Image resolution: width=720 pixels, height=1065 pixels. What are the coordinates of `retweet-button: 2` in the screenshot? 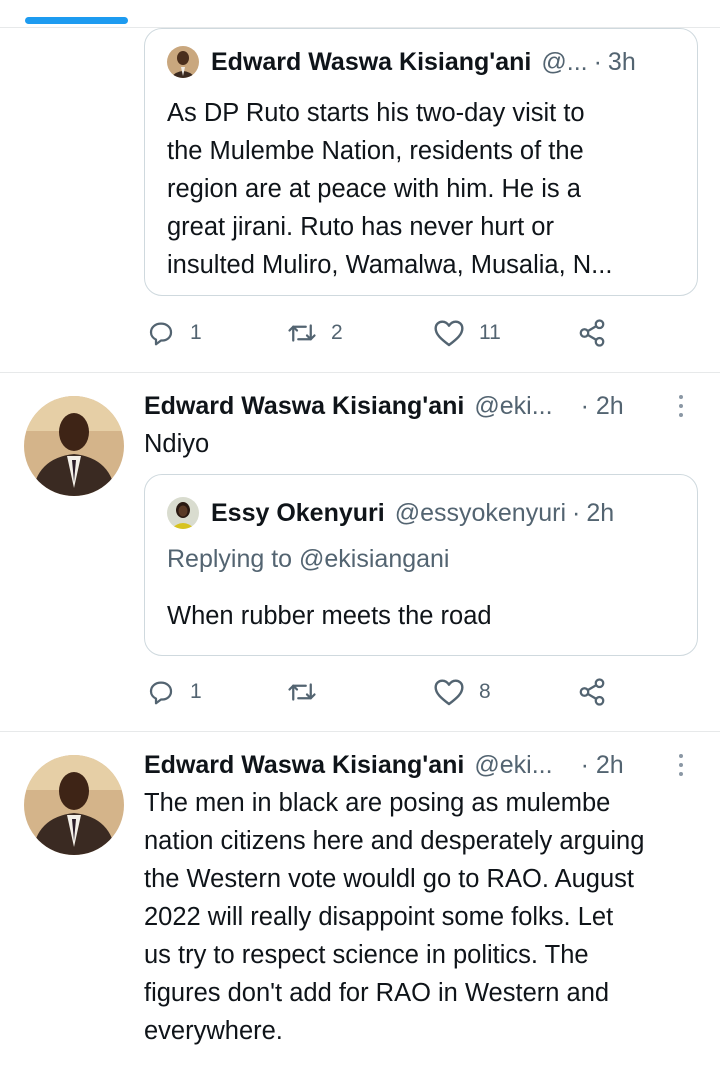 It's located at (315, 333).